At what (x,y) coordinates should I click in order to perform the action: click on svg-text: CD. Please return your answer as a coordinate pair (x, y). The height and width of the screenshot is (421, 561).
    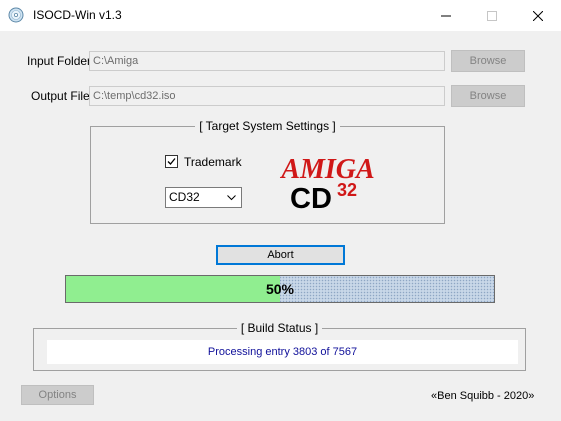
    Looking at the image, I should click on (311, 197).